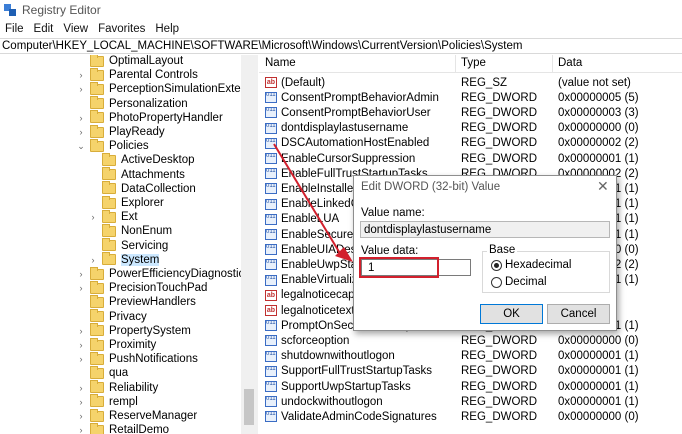 The image size is (682, 434). I want to click on annotation-arrow, so click(313, 202).